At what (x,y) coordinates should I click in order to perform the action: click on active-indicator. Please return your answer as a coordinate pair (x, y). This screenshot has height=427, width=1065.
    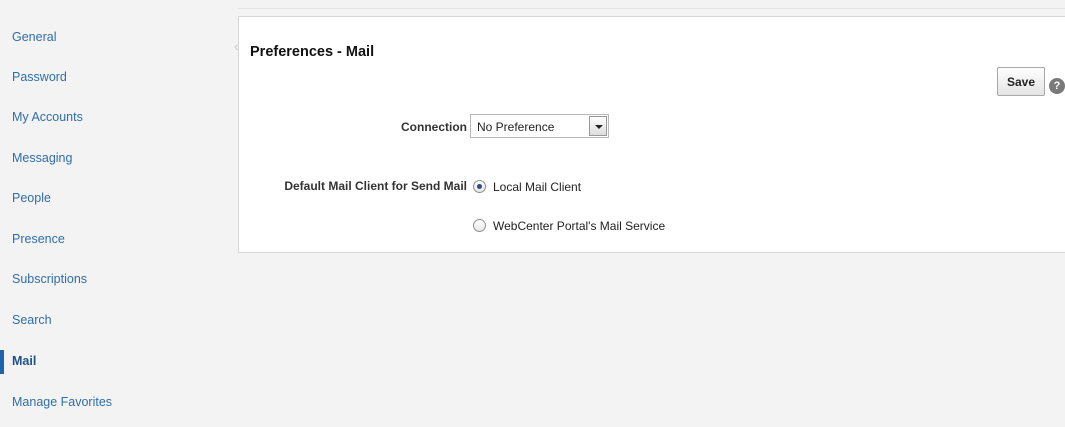
    Looking at the image, I should click on (2, 362).